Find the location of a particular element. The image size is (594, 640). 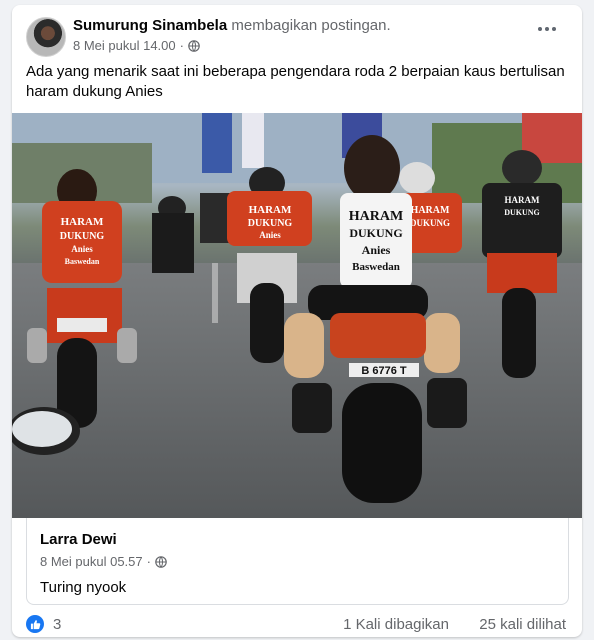

shared-post-text: Turing nyook is located at coordinates (83, 587).